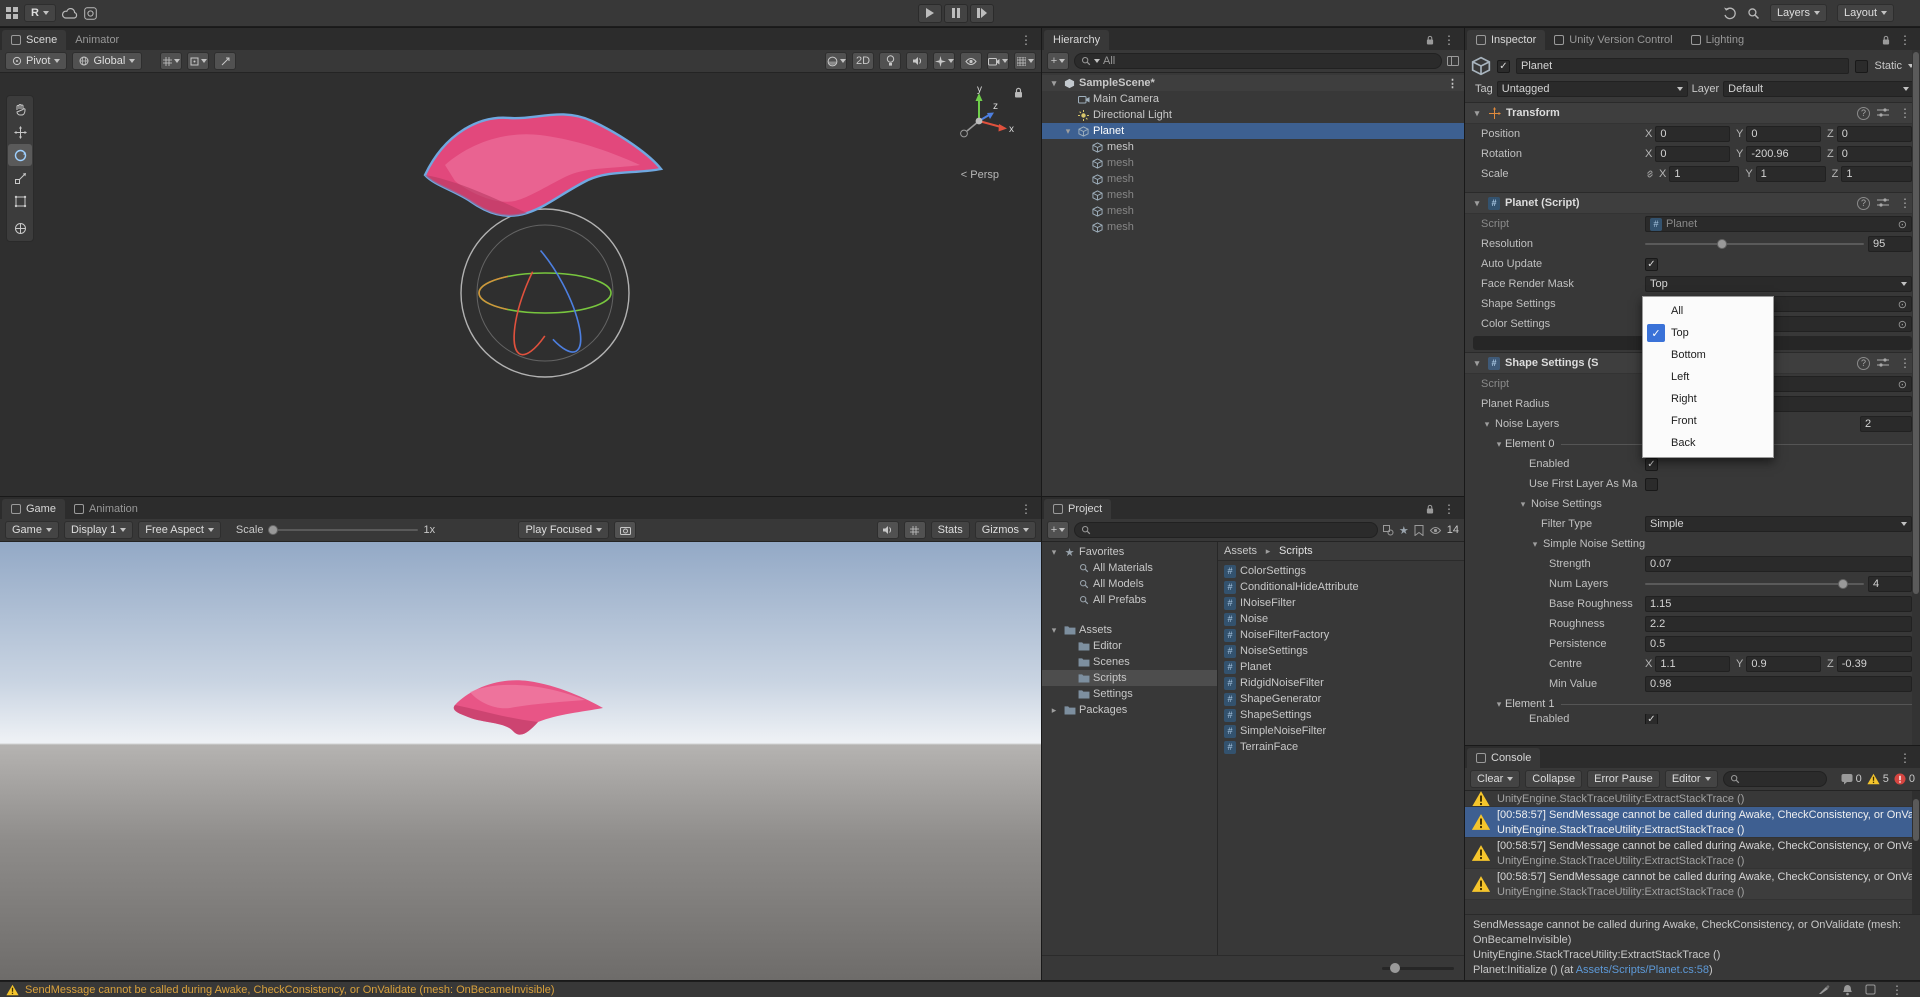  Describe the element at coordinates (1874, 134) in the screenshot. I see `position-z-field: 0` at that location.